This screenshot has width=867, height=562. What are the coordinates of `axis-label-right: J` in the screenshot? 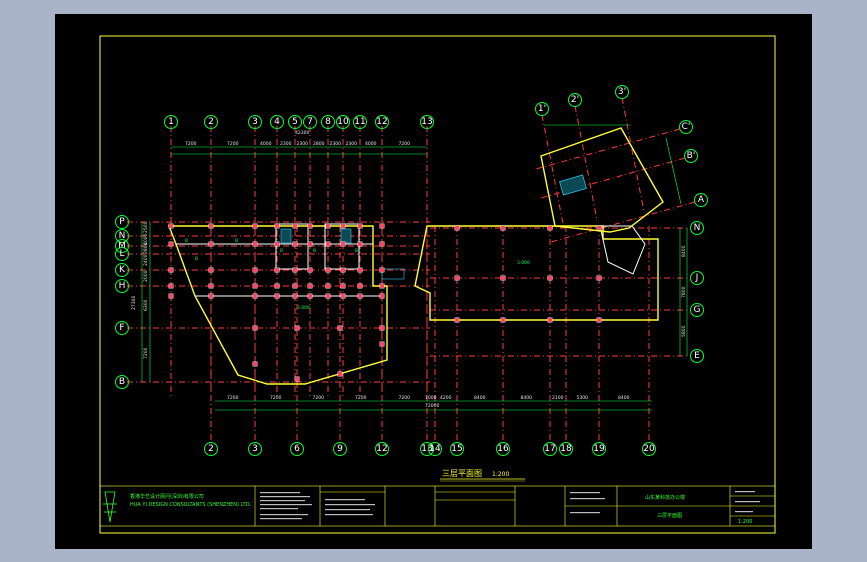 It's located at (697, 278).